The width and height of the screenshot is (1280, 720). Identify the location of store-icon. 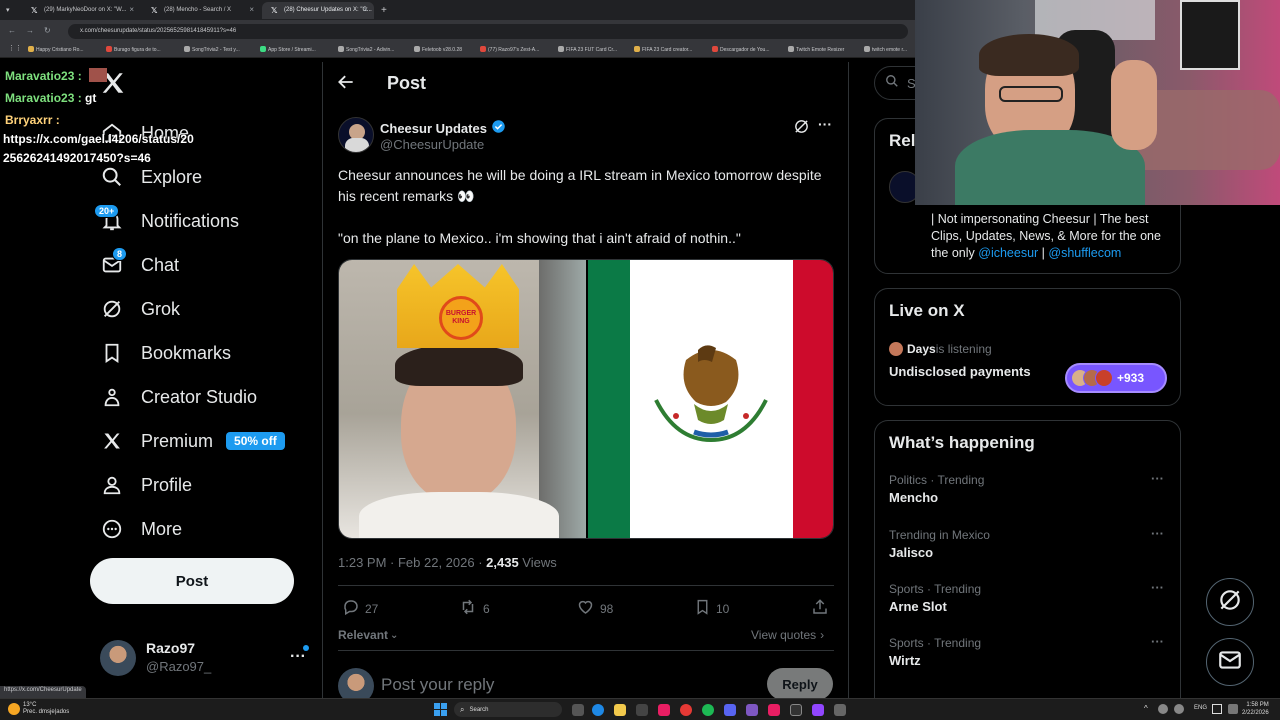
(642, 710).